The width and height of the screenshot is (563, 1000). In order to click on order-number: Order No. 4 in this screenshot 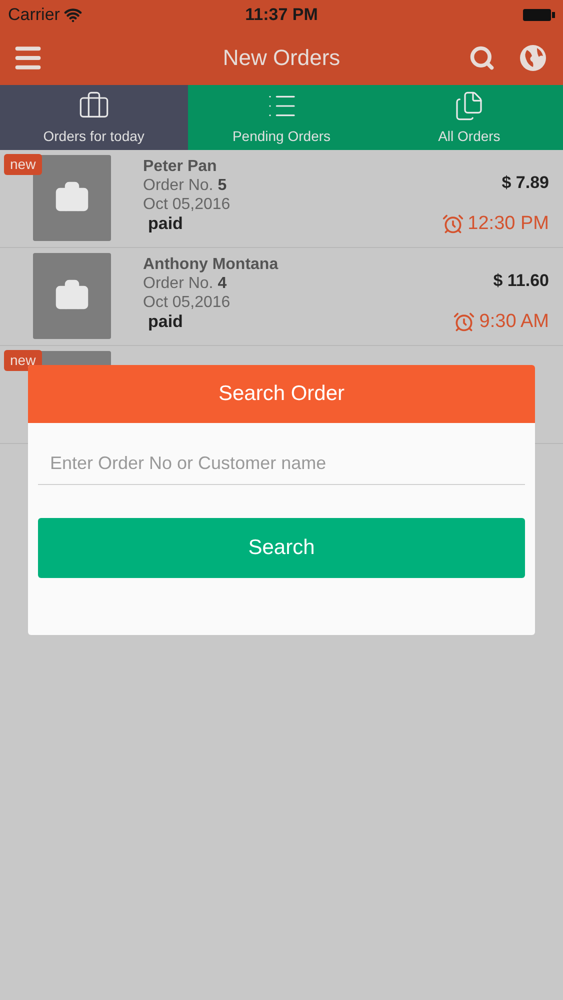, I will do `click(185, 283)`.